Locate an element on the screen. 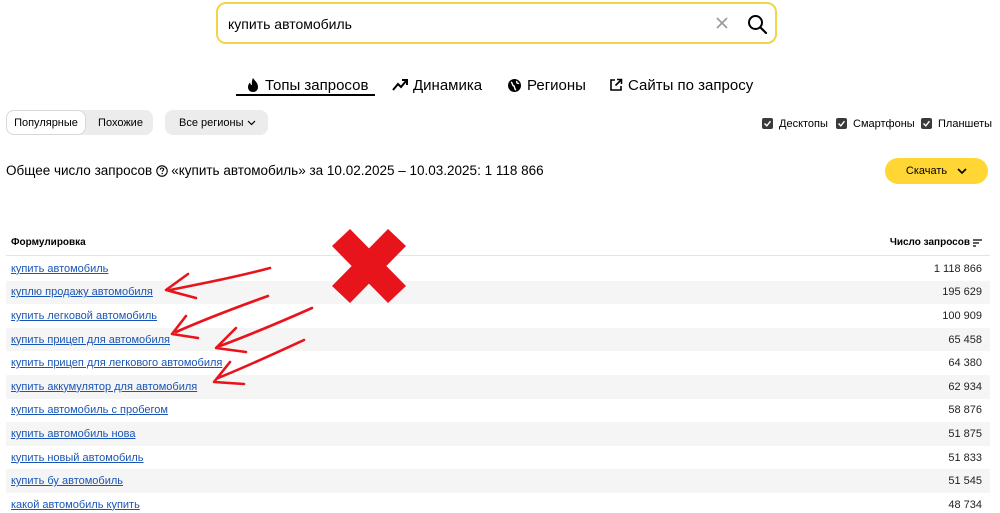  table-row: купить автомобиль с пробегом 58 876 is located at coordinates (498, 411).